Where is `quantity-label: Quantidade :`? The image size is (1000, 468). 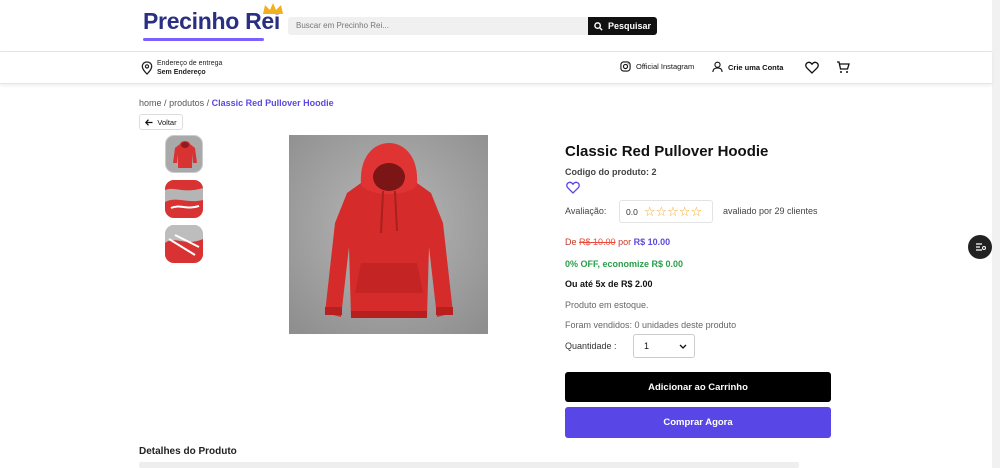
quantity-label: Quantidade : is located at coordinates (591, 346).